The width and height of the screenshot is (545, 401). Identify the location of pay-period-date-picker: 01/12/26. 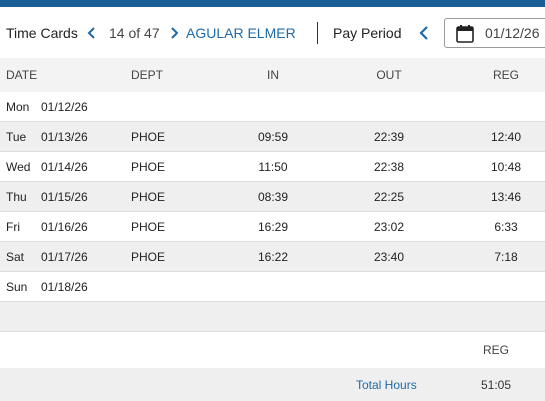
(494, 33).